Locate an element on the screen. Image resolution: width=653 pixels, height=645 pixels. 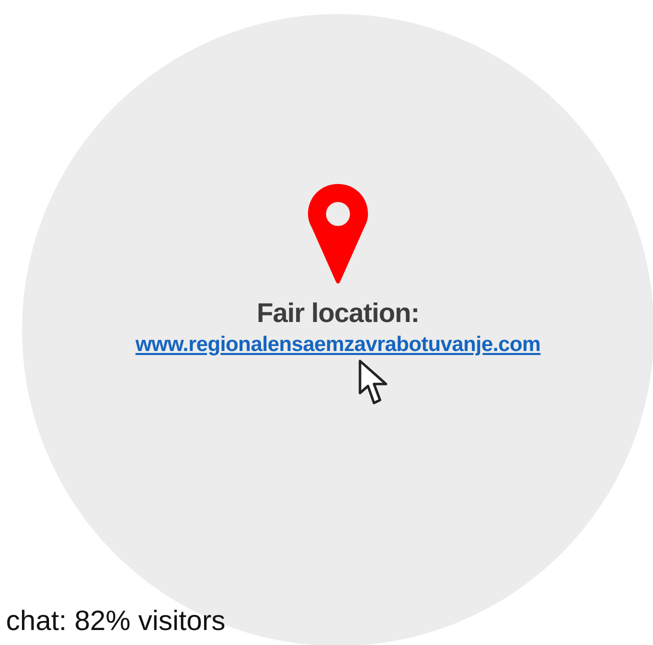
website-link: www.regionalensaemzavrabotuvanje.com is located at coordinates (338, 345).